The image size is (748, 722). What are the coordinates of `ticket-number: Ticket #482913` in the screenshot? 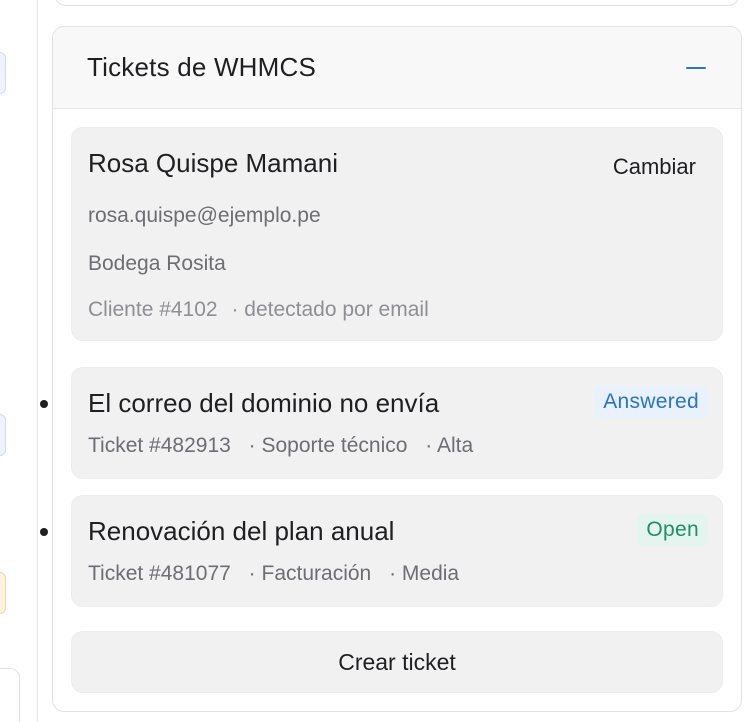 It's located at (159, 445).